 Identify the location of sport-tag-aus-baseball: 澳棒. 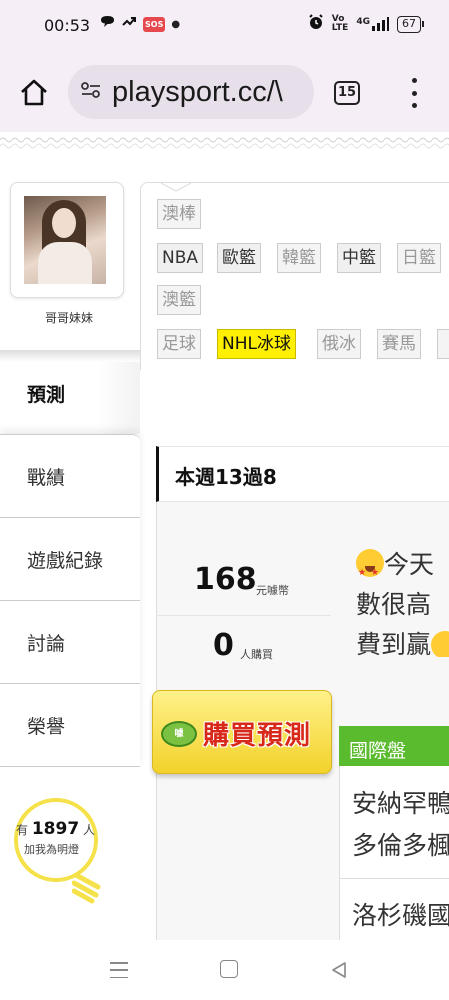
(179, 214).